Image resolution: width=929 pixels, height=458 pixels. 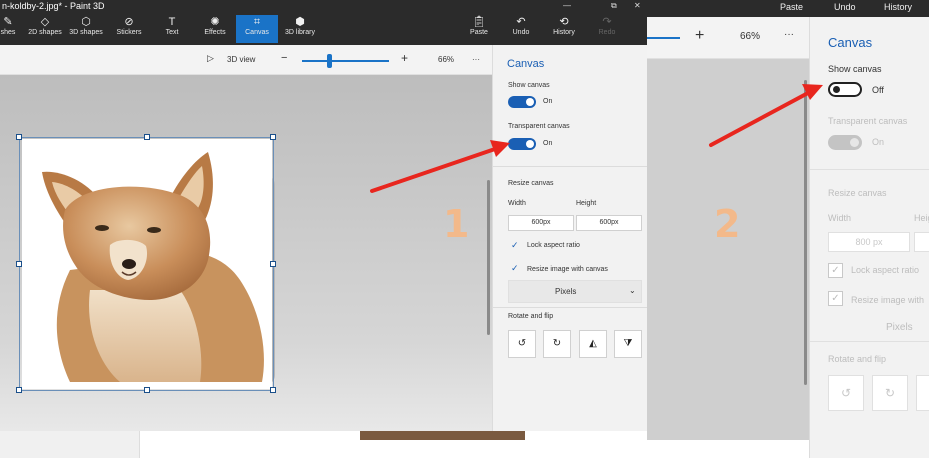 I want to click on flip-vertical-button: ⧩, so click(x=628, y=344).